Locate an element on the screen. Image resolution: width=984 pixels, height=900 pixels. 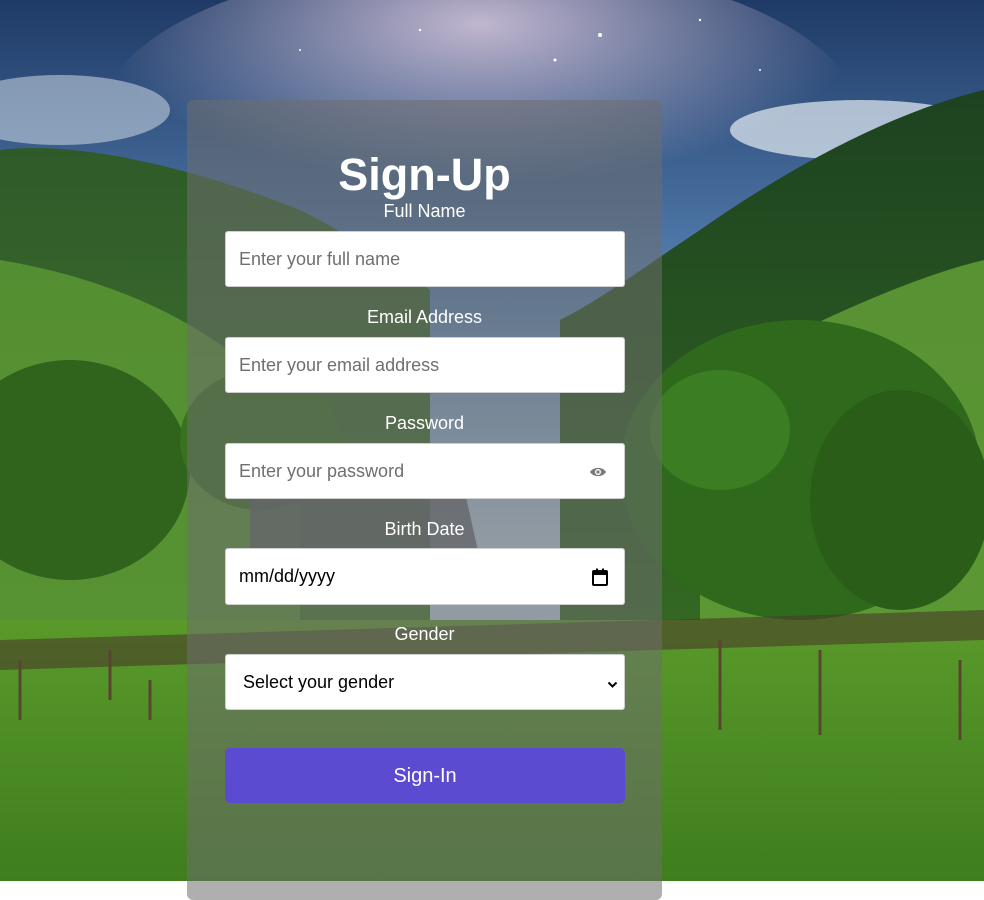
birth-date-value: mm/dd/yyyy is located at coordinates (287, 576).